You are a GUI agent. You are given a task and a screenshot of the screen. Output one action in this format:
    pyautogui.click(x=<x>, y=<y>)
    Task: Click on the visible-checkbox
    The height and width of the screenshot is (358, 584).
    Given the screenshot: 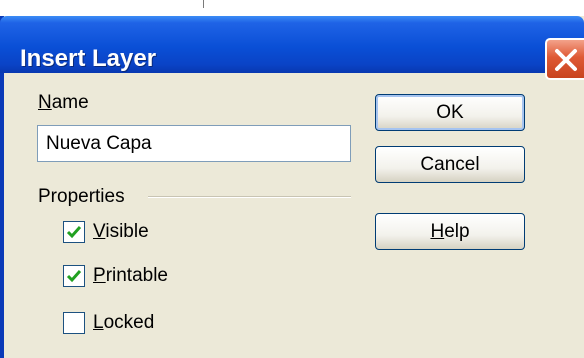 What is the action you would take?
    pyautogui.click(x=74, y=232)
    